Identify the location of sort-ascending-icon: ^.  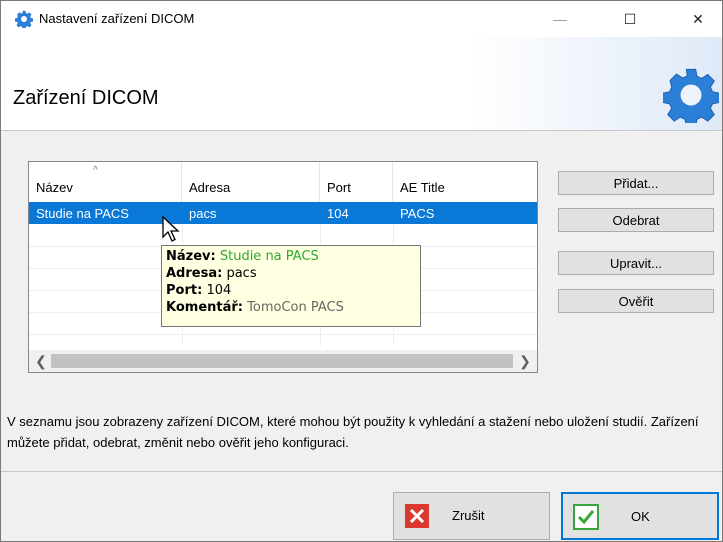
(95, 170).